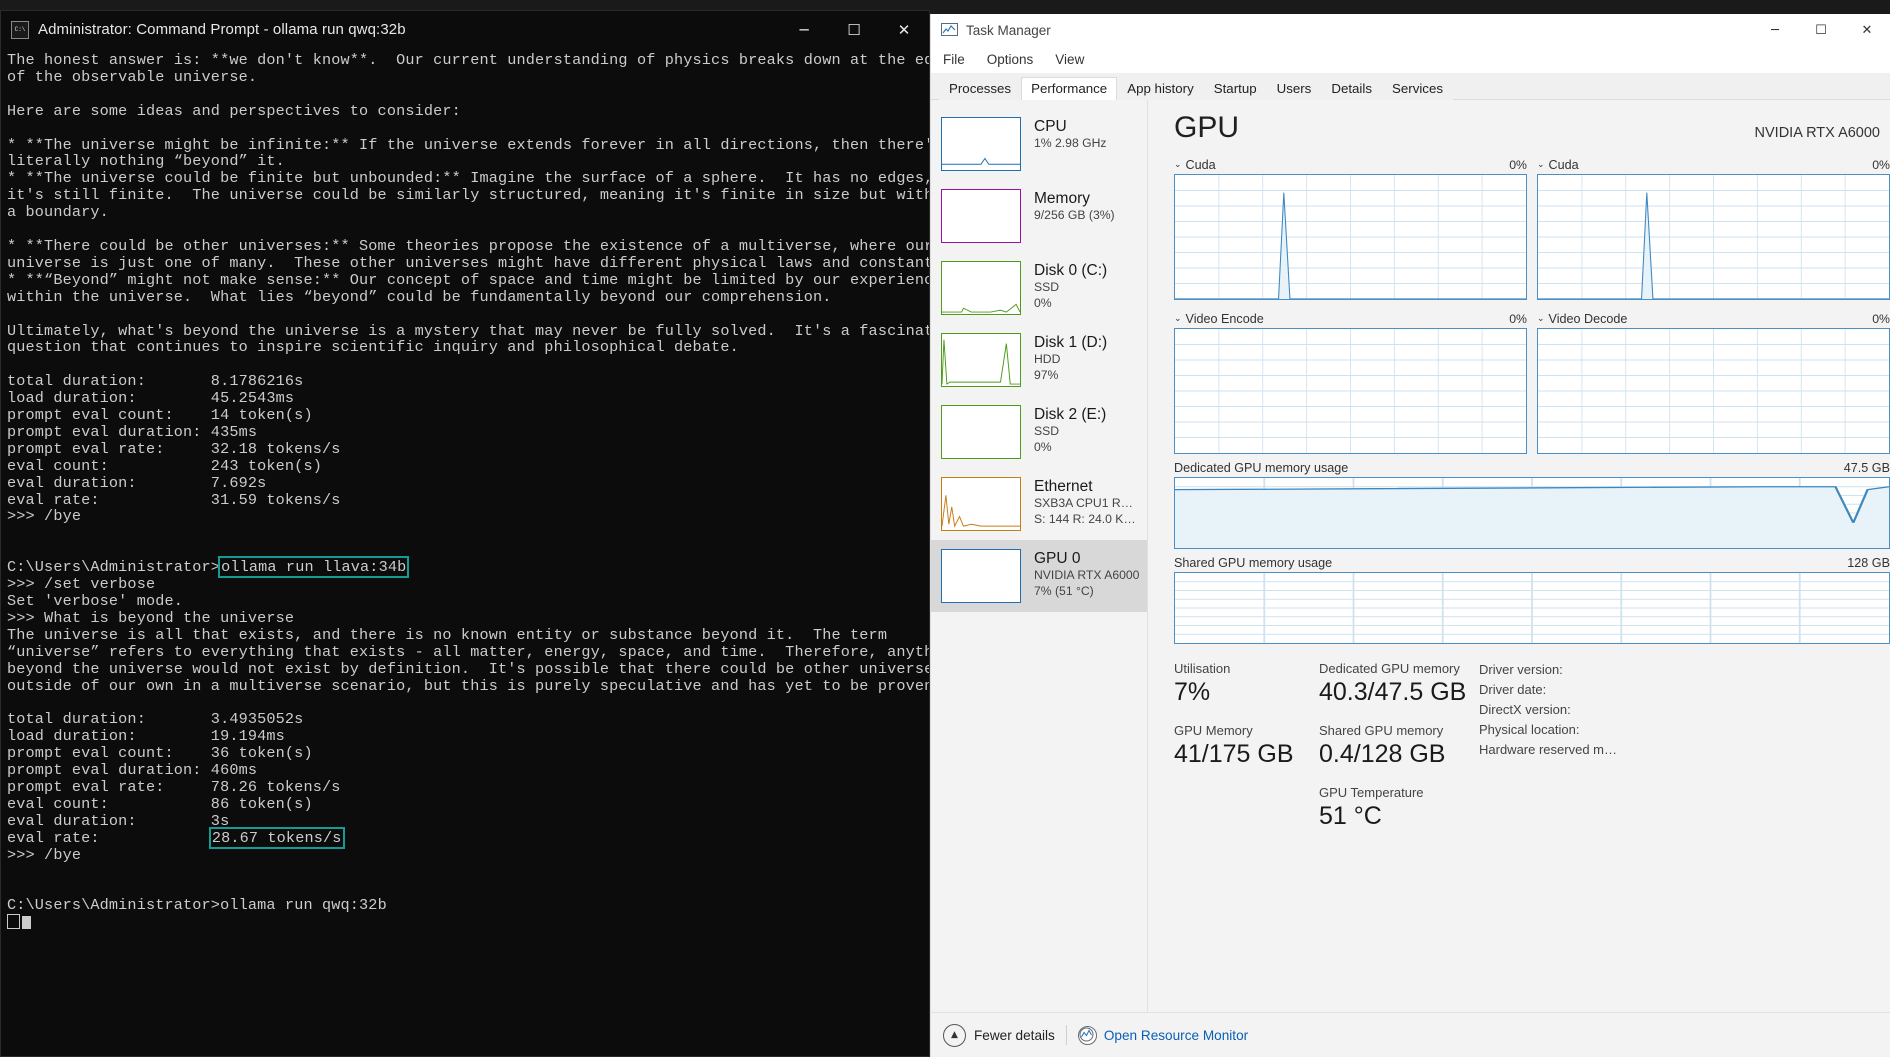  I want to click on task-manager-footer: ▲ Fewer details Open Resource Monitor, so click(1410, 1034).